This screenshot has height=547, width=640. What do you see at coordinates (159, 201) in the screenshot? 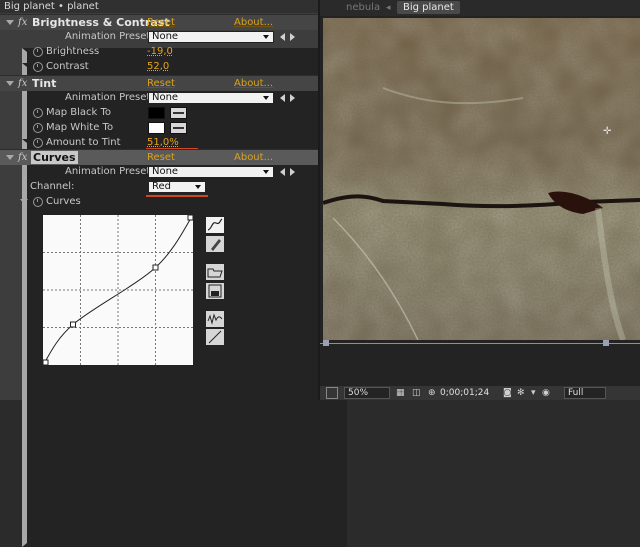
I see `param-curves: Curves` at bounding box center [159, 201].